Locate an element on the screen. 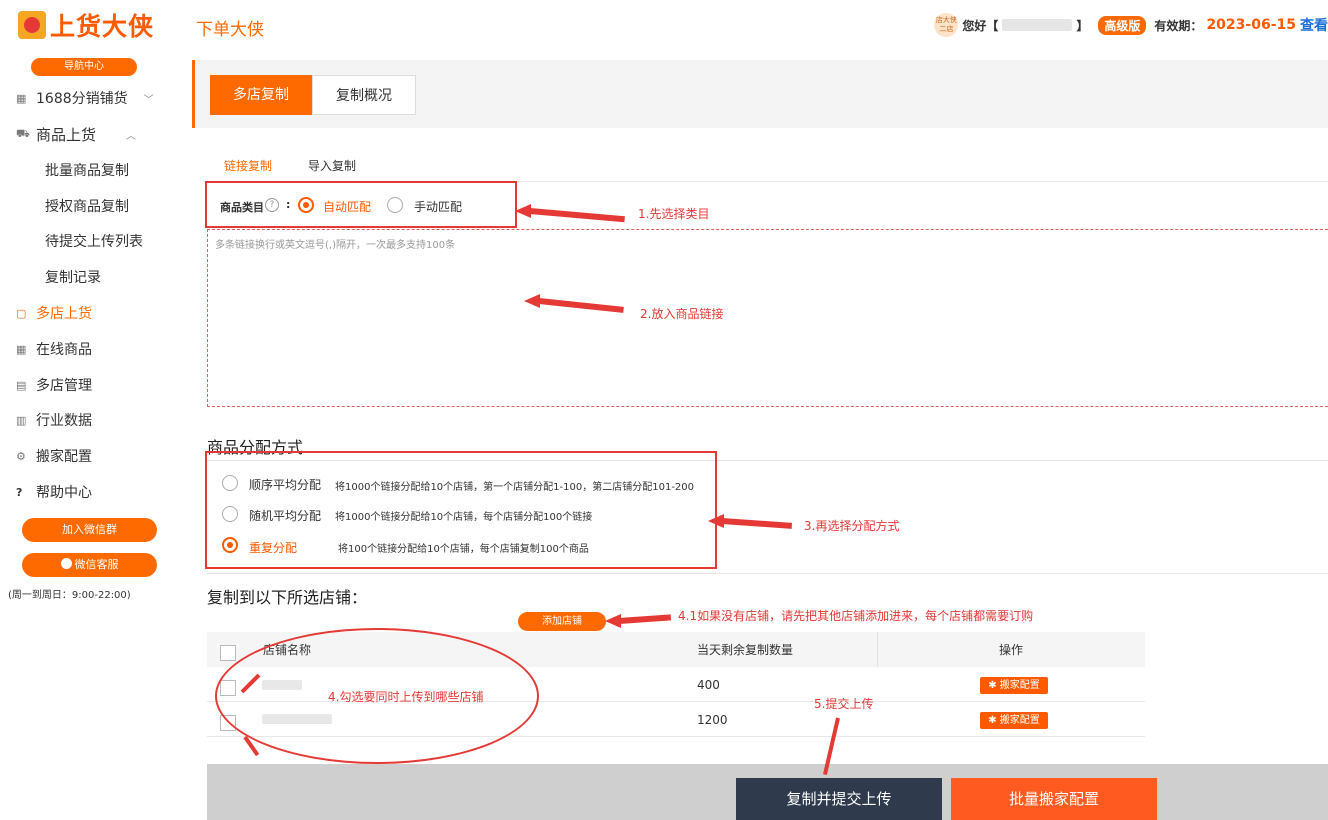  user-info: 店大侠 二店 您好【 】 高级版 有效期： 2023-06-15 查看 is located at coordinates (1131, 25).